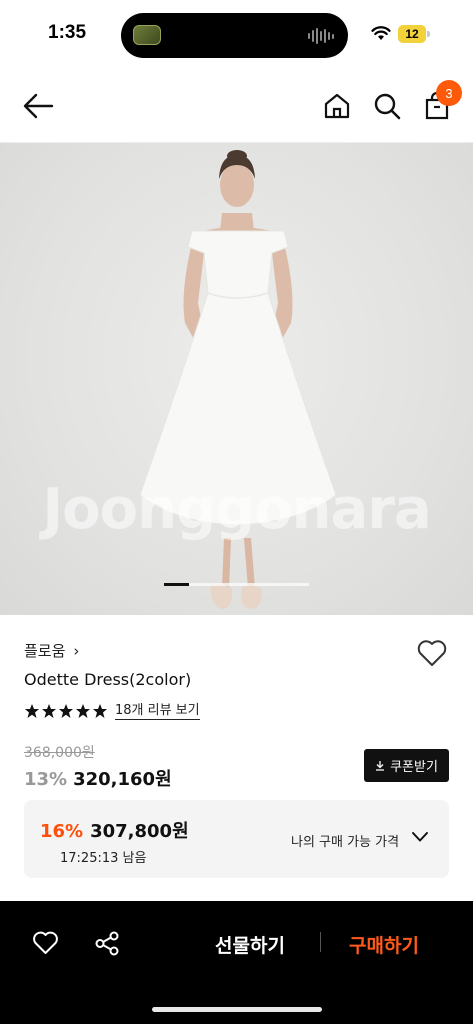  Describe the element at coordinates (236, 509) in the screenshot. I see `watermark-text: Joonggonara` at that location.